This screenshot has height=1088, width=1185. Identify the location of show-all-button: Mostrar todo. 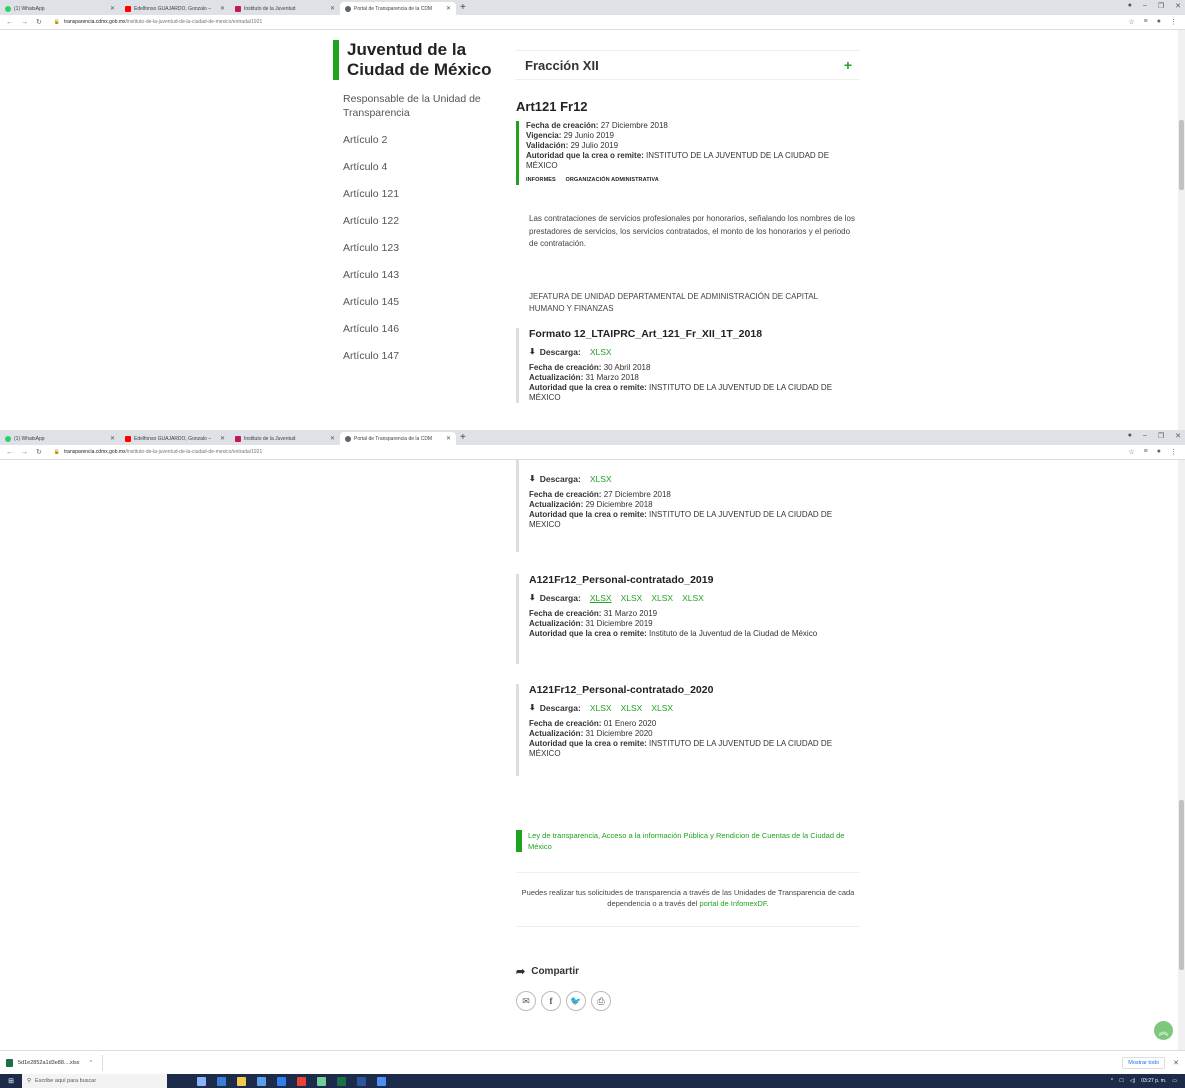
(1144, 1062).